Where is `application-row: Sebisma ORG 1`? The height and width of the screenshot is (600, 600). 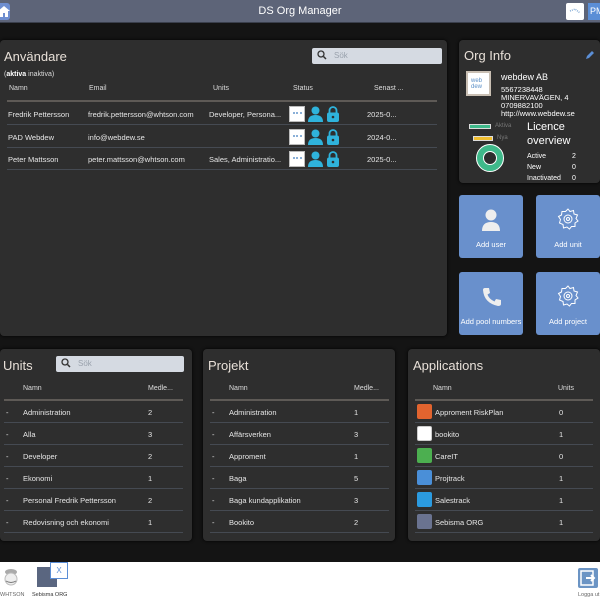 application-row: Sebisma ORG 1 is located at coordinates (504, 522).